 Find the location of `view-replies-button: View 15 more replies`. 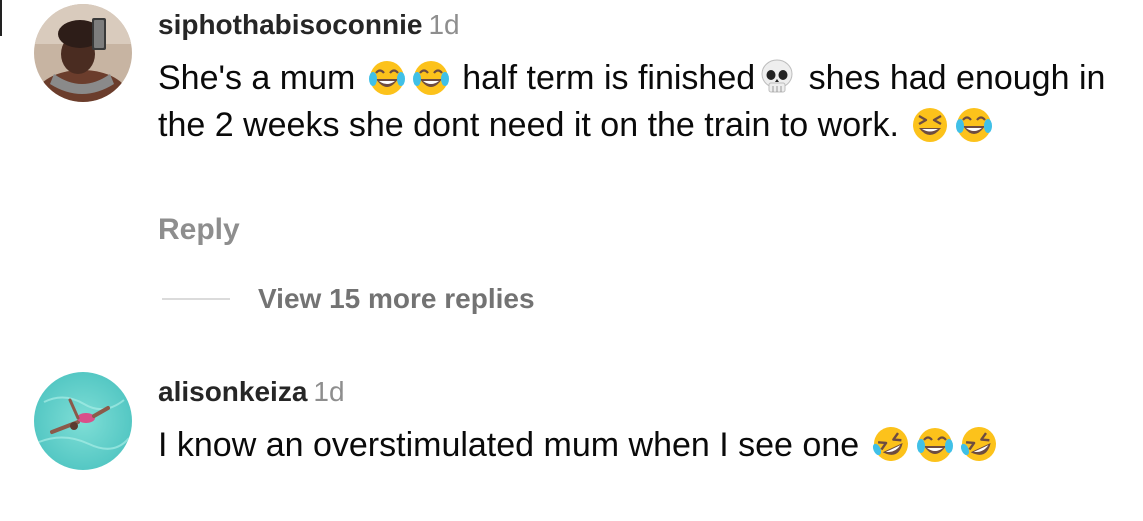

view-replies-button: View 15 more replies is located at coordinates (348, 299).